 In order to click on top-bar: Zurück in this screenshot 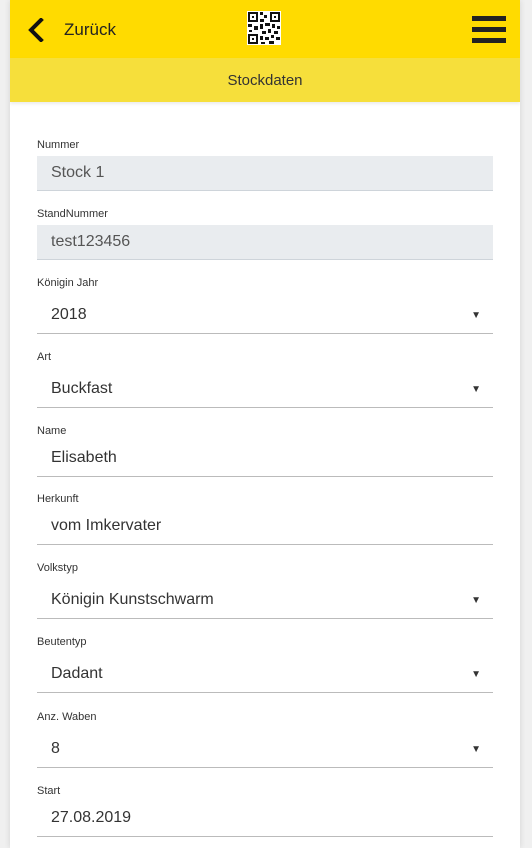, I will do `click(265, 29)`.